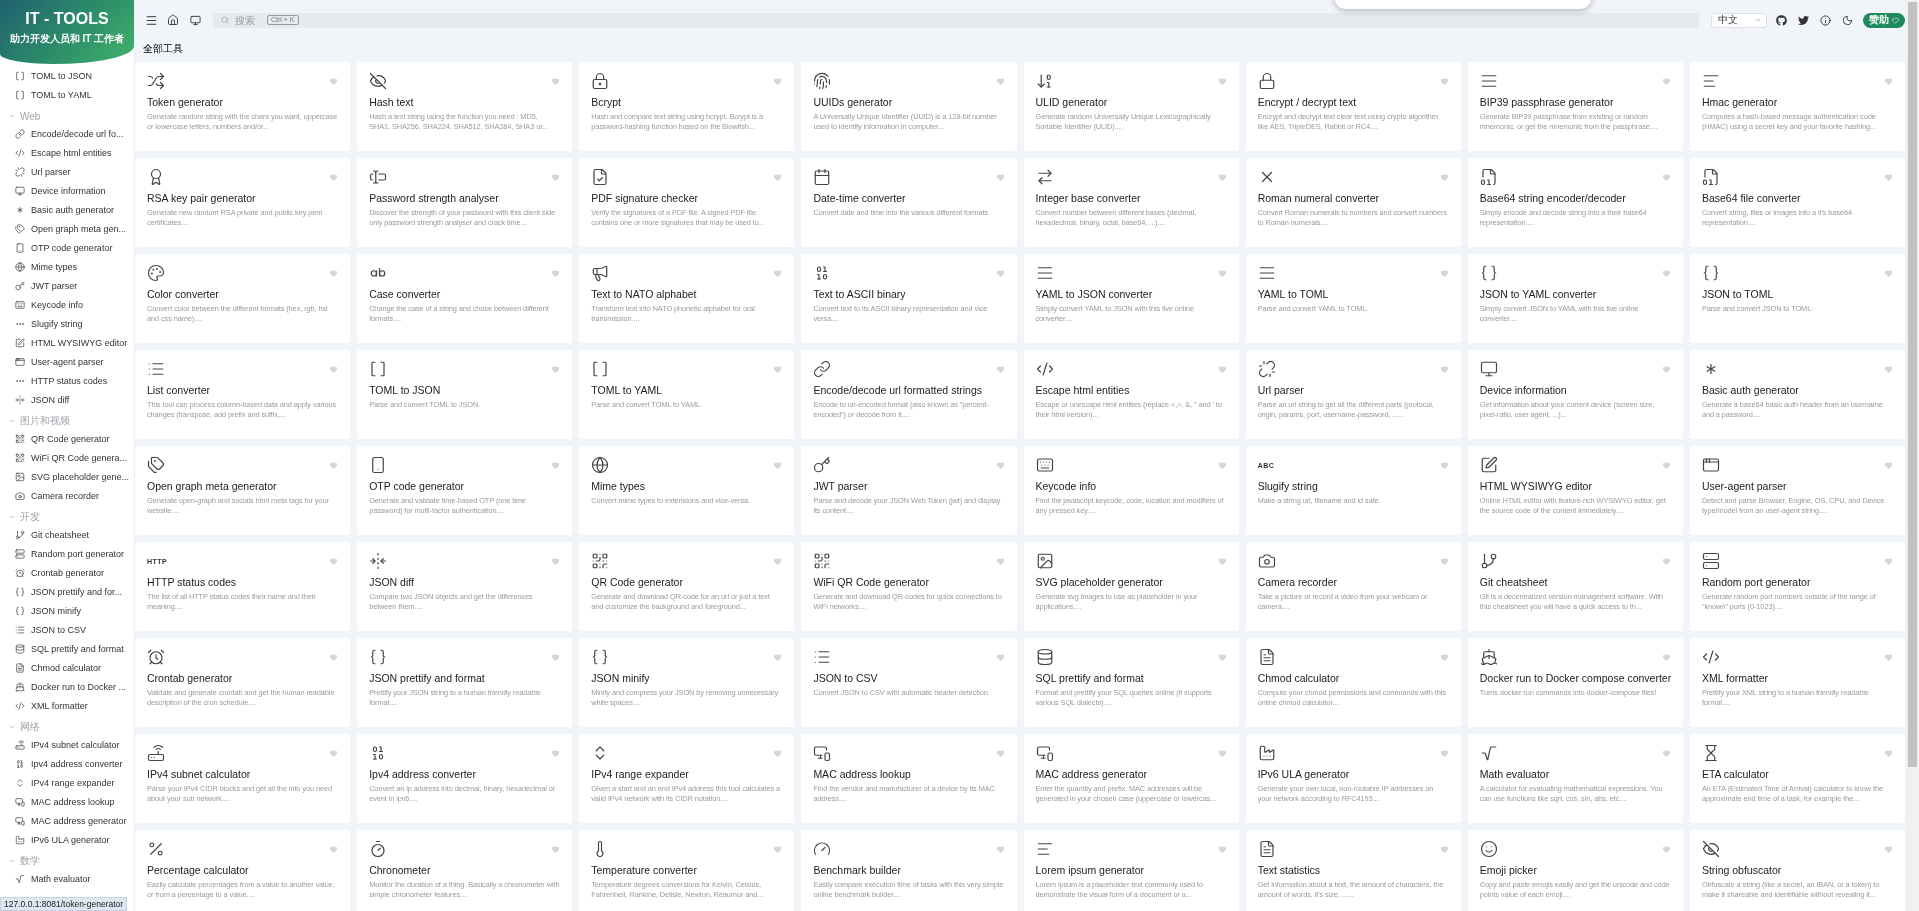 Image resolution: width=1919 pixels, height=911 pixels. Describe the element at coordinates (1739, 20) in the screenshot. I see `language-select: 中文` at that location.